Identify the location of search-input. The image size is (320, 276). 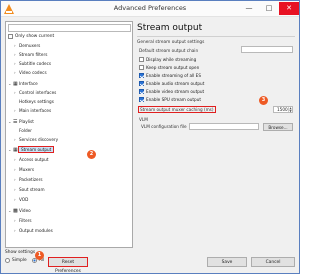
(69, 28).